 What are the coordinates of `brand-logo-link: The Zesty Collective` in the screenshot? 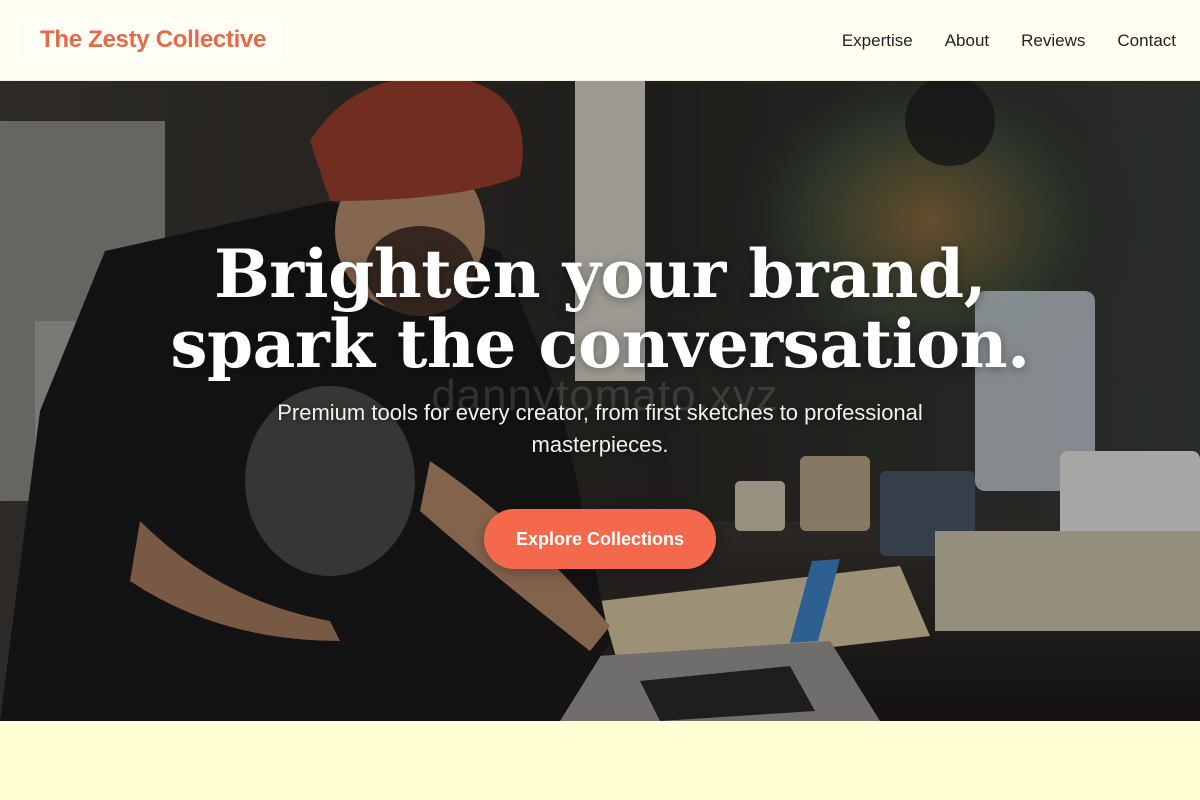 It's located at (153, 40).